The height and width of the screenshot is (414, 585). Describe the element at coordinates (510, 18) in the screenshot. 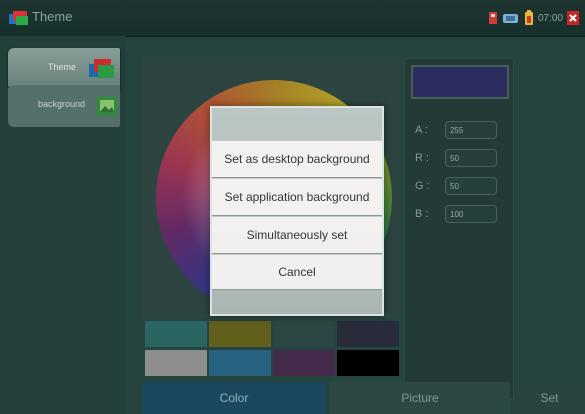

I see `network-icon` at that location.